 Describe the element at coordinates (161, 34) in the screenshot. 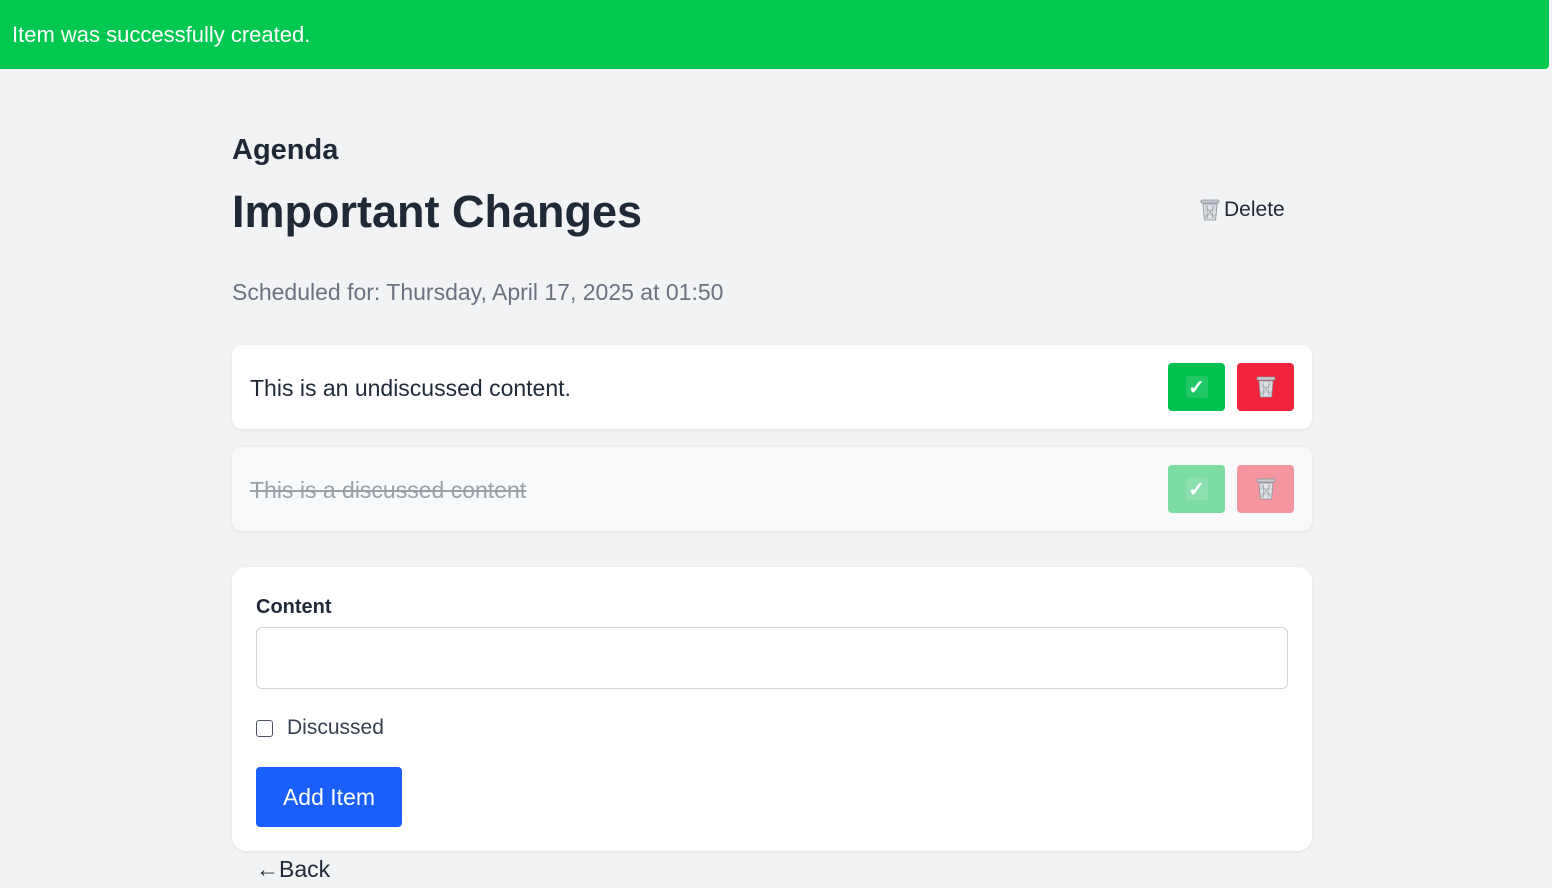

I see `flash-message: Item was successfully created.` at that location.